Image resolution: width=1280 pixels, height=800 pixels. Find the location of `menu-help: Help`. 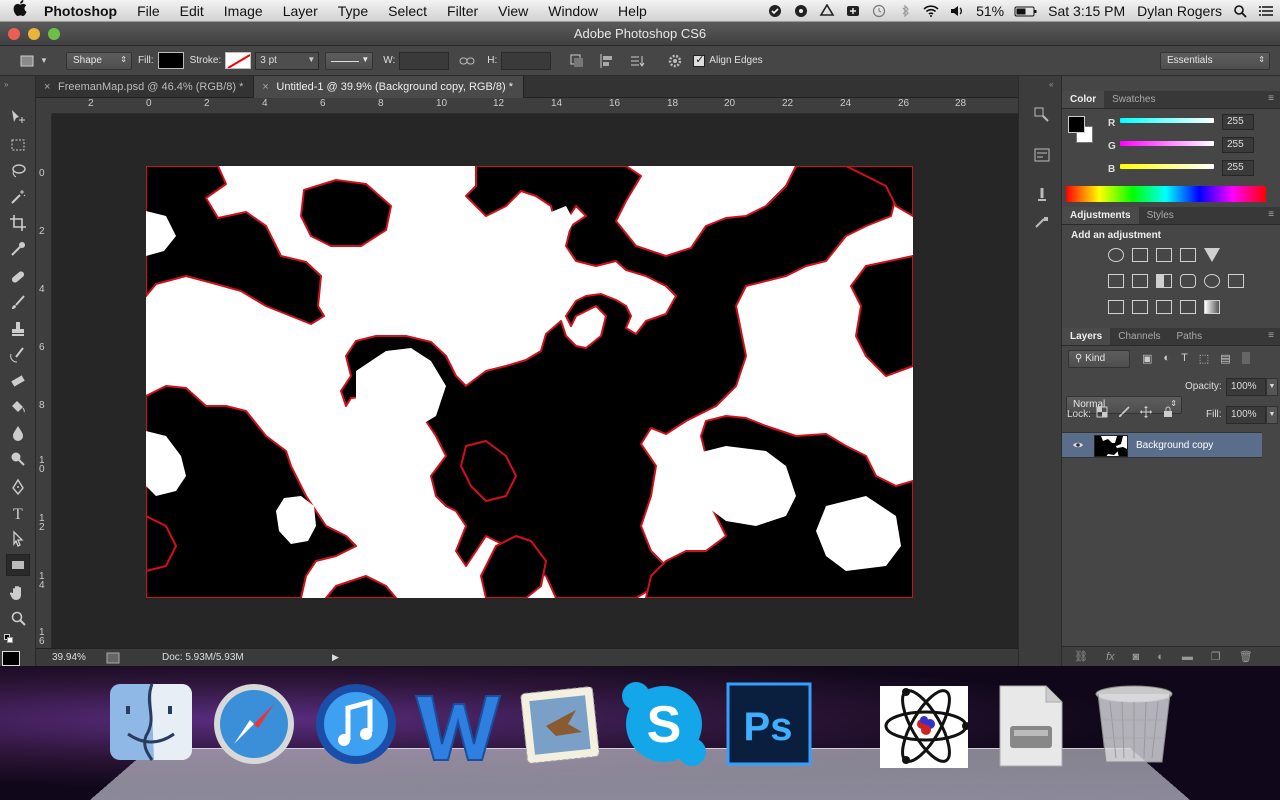

menu-help: Help is located at coordinates (632, 11).